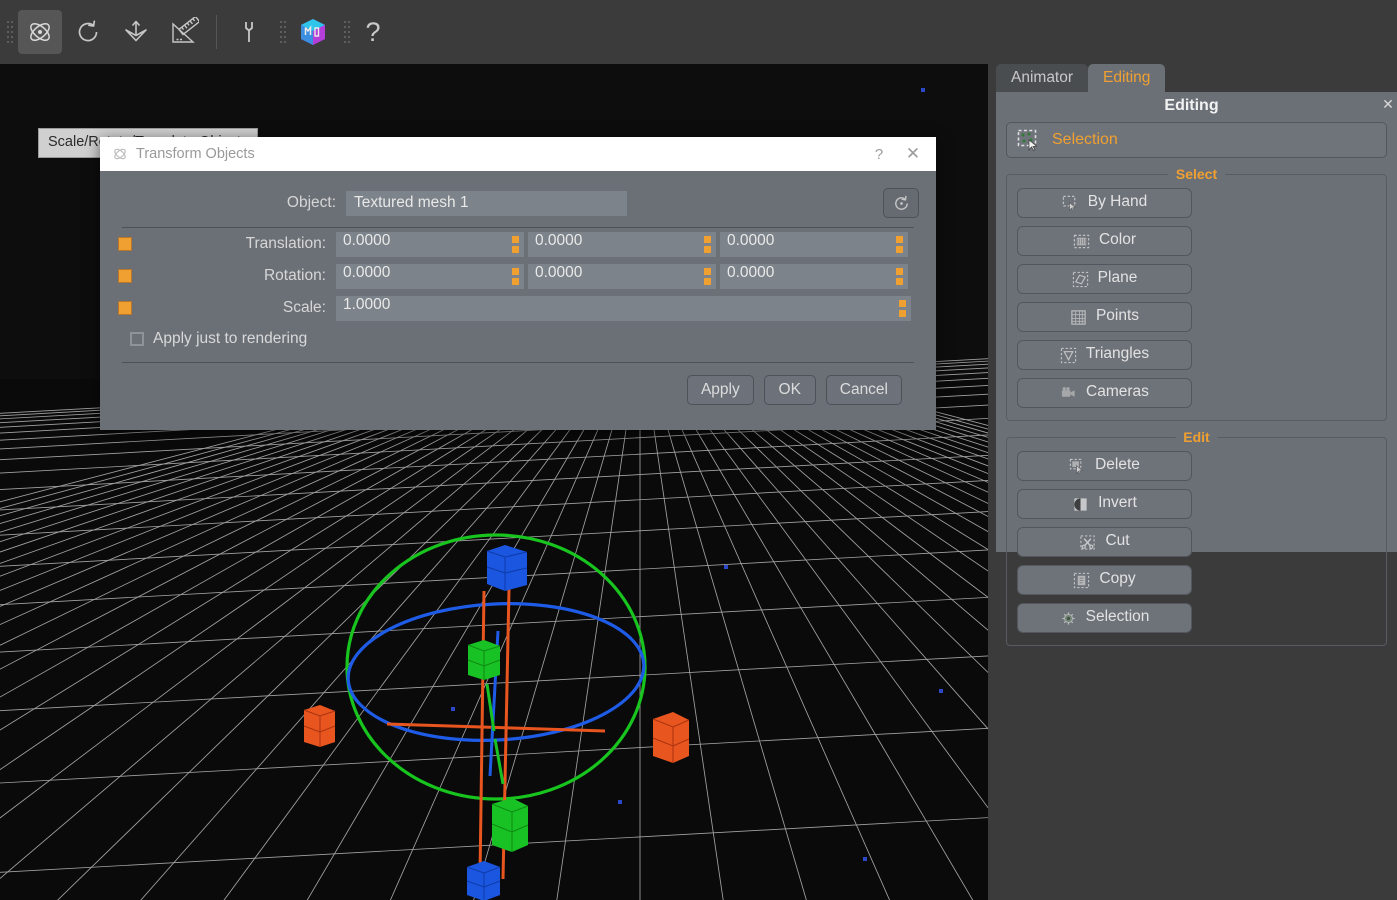 This screenshot has width=1397, height=900. What do you see at coordinates (1104, 542) in the screenshot?
I see `edit-cut-button: Cut` at bounding box center [1104, 542].